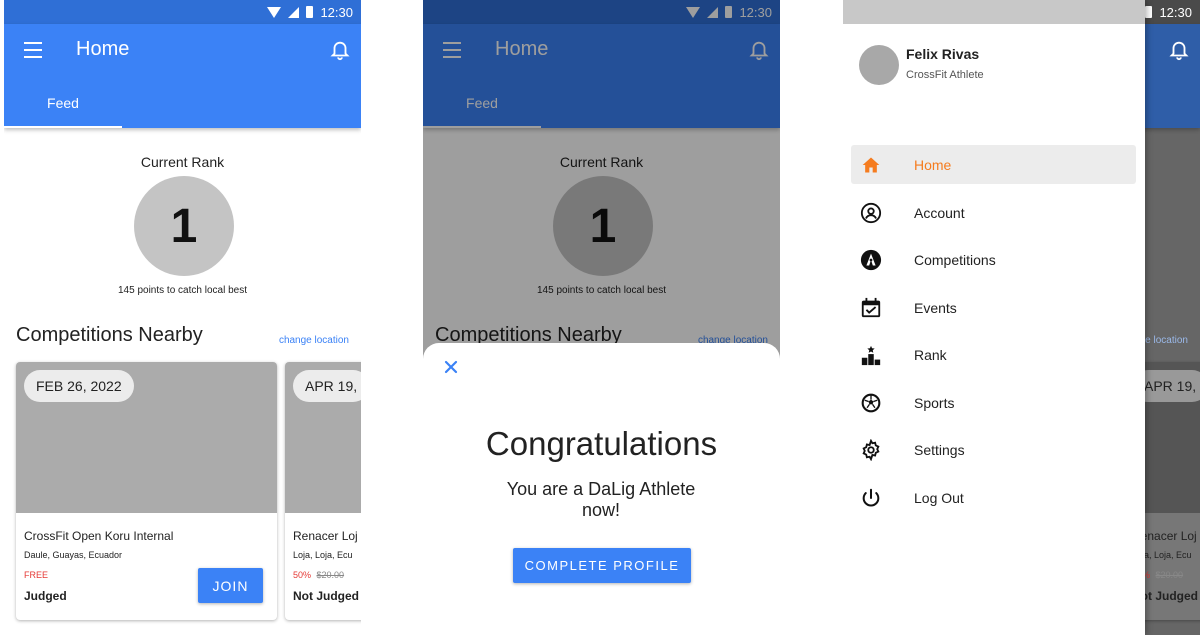 Image resolution: width=1201 pixels, height=635 pixels. I want to click on card-image: APR 19,, so click(323, 437).